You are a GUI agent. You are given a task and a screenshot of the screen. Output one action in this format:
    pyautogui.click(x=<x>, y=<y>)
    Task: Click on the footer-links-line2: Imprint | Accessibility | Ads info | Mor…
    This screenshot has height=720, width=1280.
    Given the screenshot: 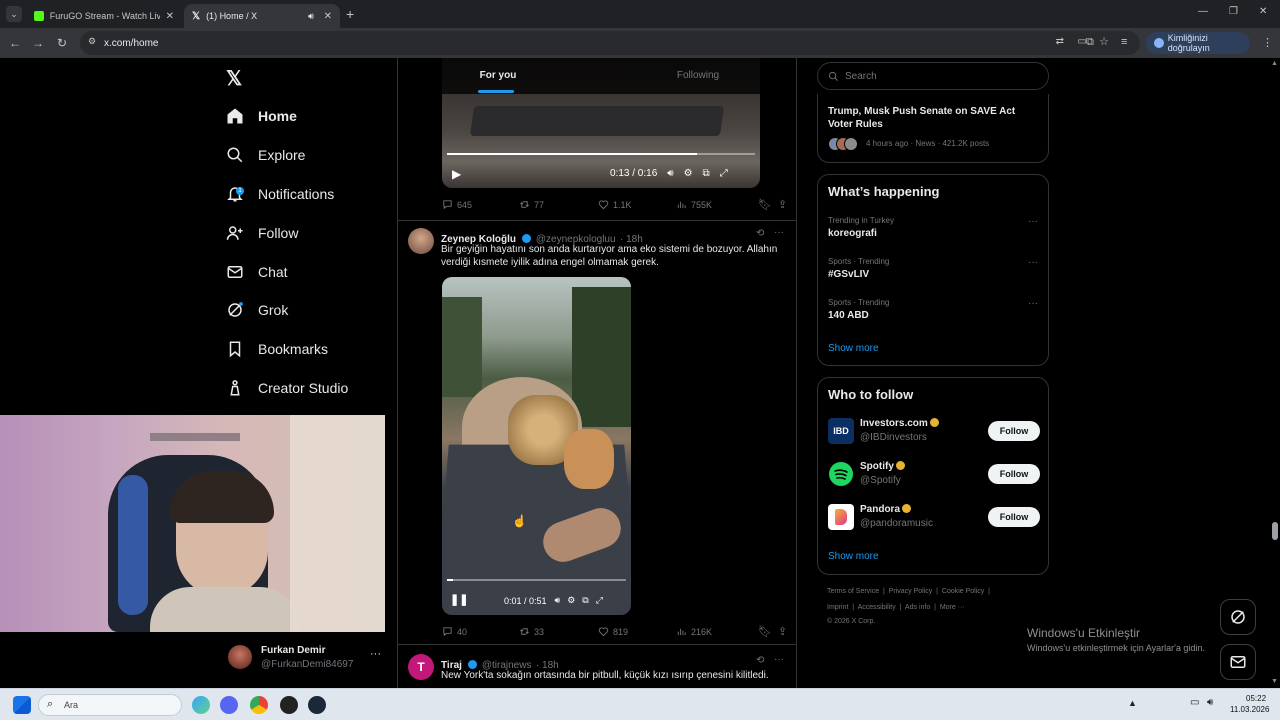 What is the action you would take?
    pyautogui.click(x=896, y=607)
    